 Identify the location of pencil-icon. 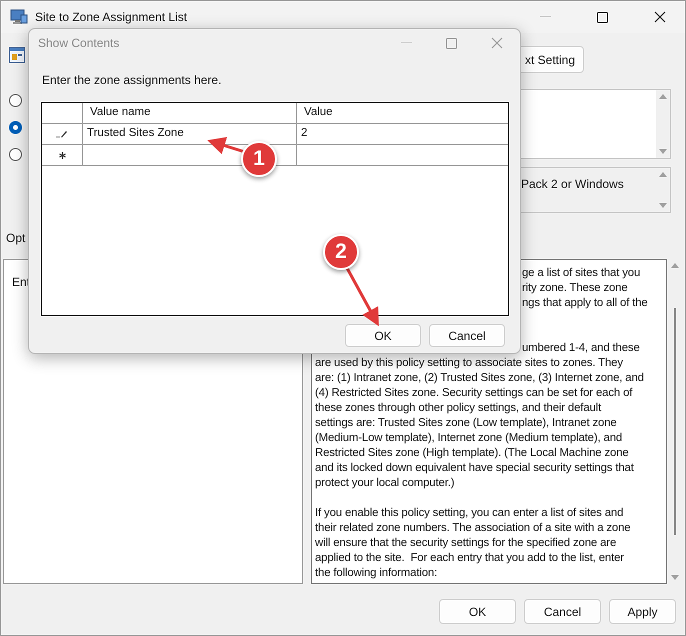
(62, 134).